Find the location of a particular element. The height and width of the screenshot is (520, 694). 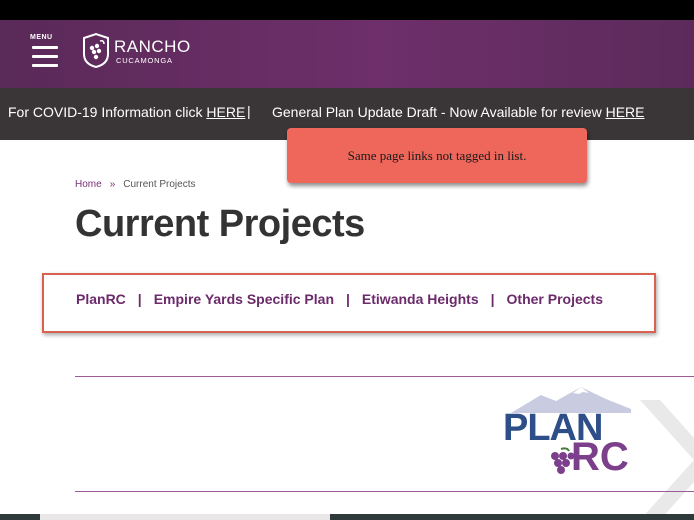

divider-bottom is located at coordinates (384, 491).